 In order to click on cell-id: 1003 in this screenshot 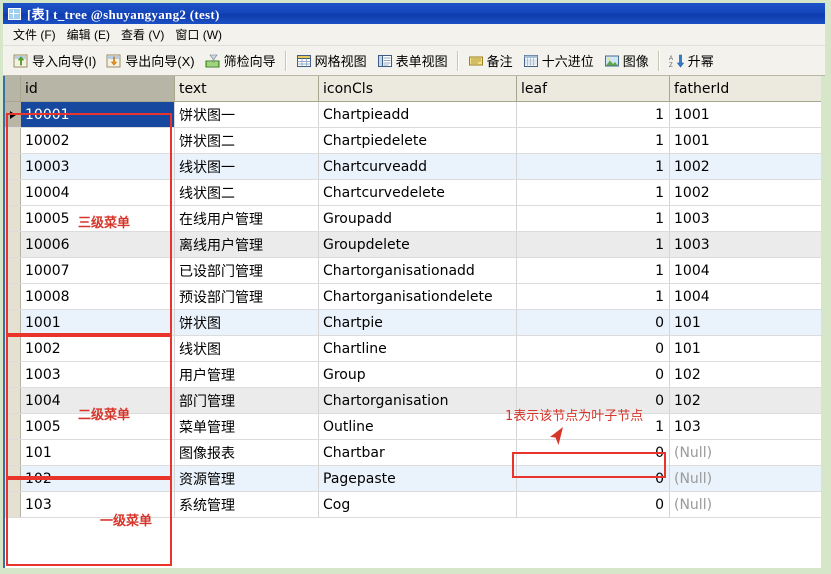, I will do `click(98, 374)`.